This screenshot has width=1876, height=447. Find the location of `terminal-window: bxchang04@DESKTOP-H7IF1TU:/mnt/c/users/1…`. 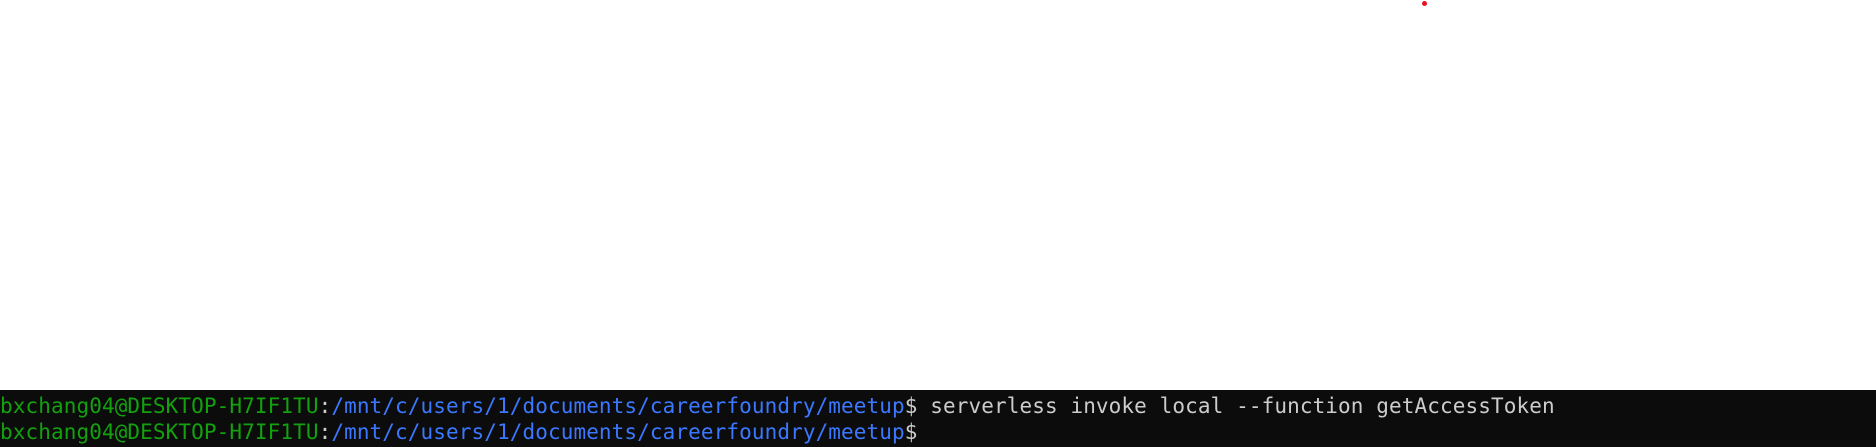

terminal-window: bxchang04@DESKTOP-H7IF1TU:/mnt/c/users/1… is located at coordinates (938, 418).